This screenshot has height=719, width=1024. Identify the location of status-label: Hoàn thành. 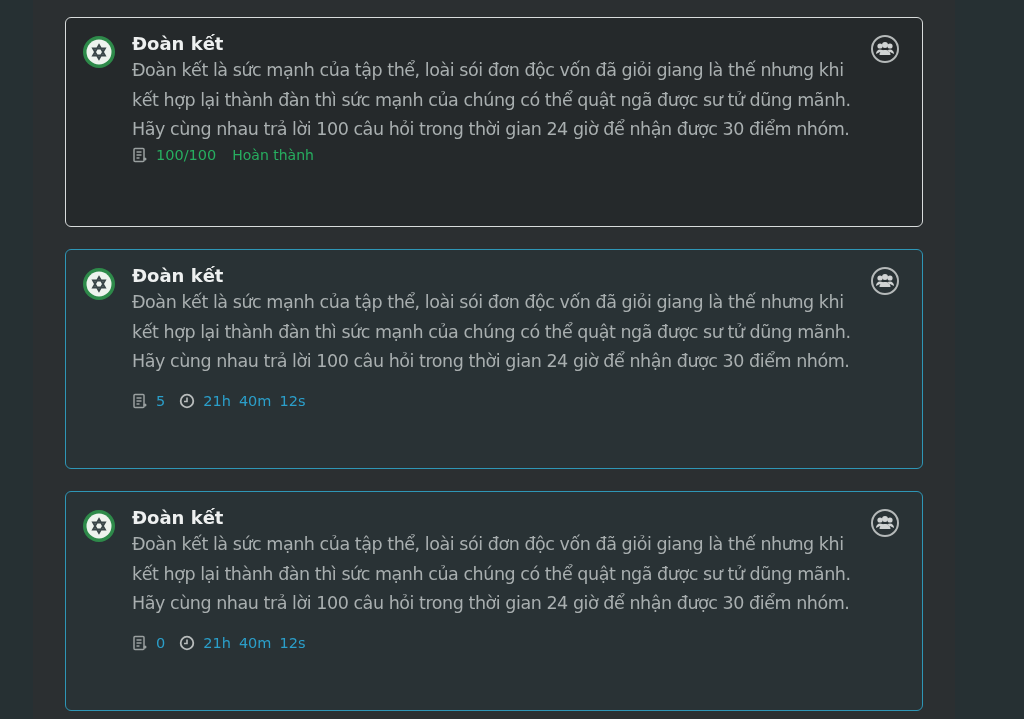
(273, 154).